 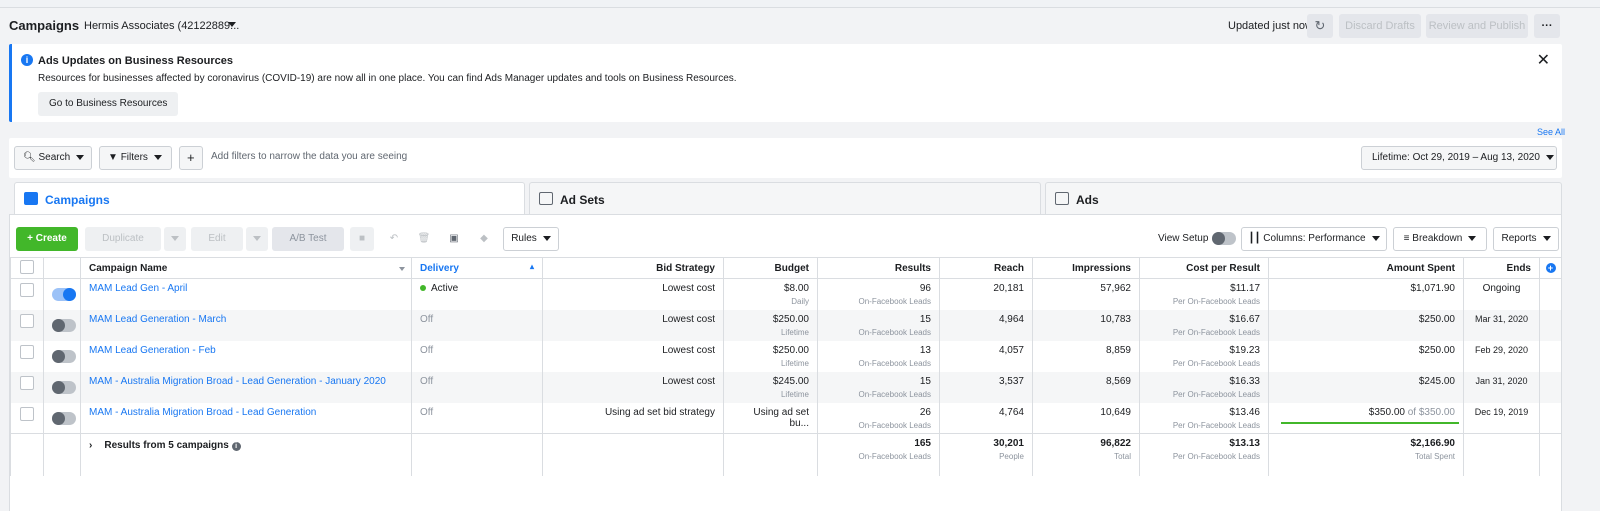 I want to click on edit-button: Edit, so click(x=217, y=239).